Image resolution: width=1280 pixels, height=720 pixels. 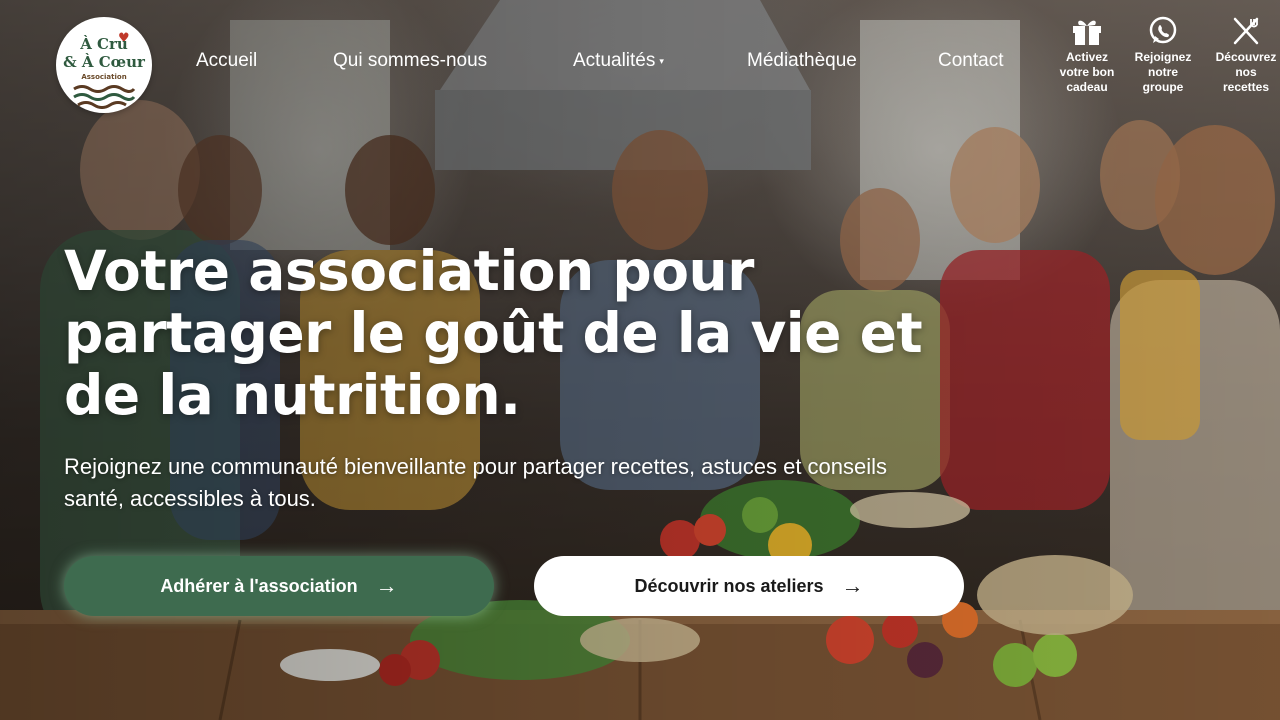 I want to click on nav-item-mediatheque: Médiathèque, so click(x=802, y=61).